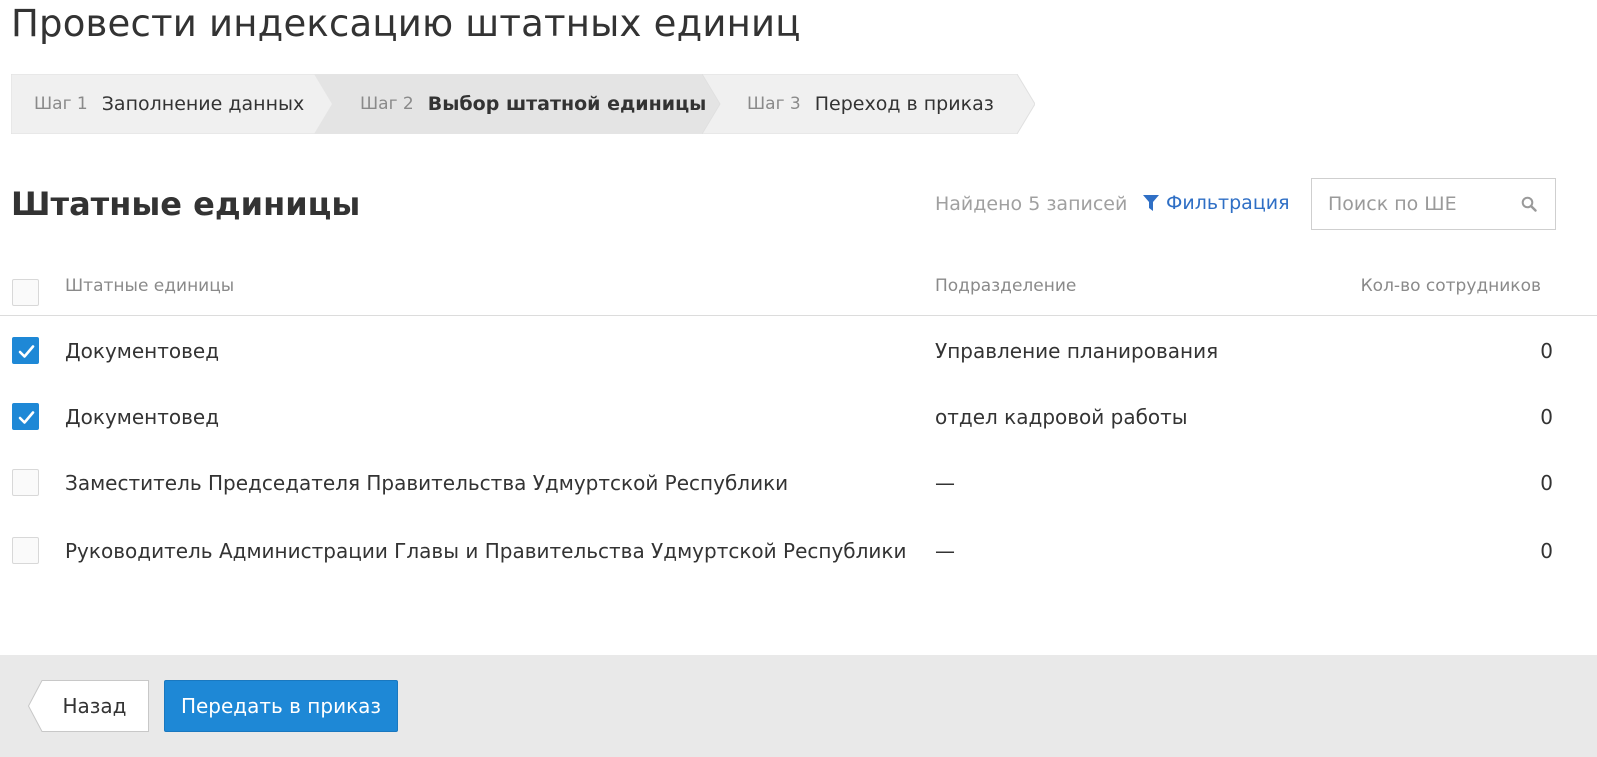  Describe the element at coordinates (1451, 286) in the screenshot. I see `column-header-count: Кол-во сотрудников` at that location.